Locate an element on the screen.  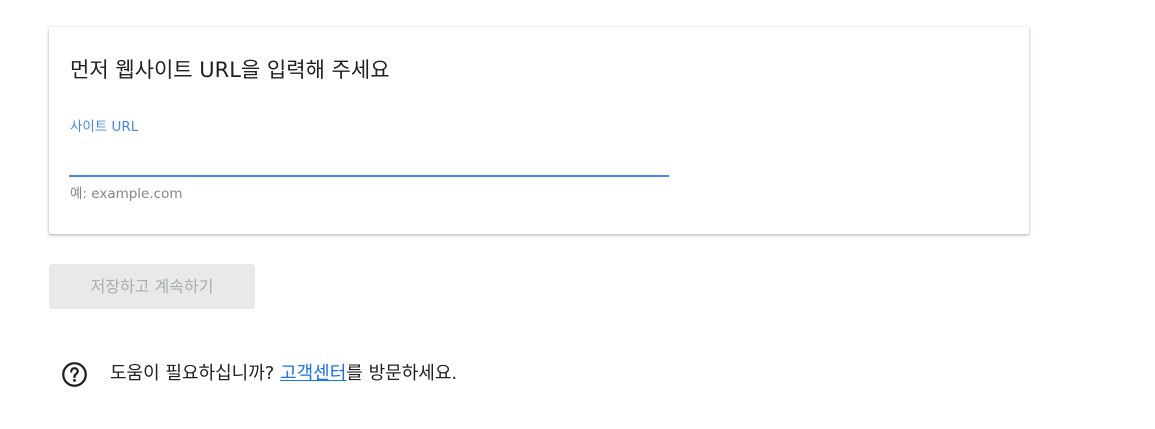
help-center-link: 고객센터 is located at coordinates (313, 373).